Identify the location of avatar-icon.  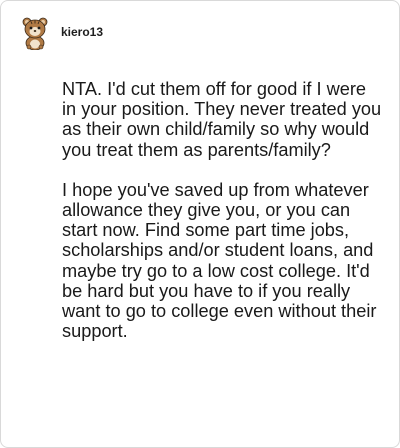
(35, 33).